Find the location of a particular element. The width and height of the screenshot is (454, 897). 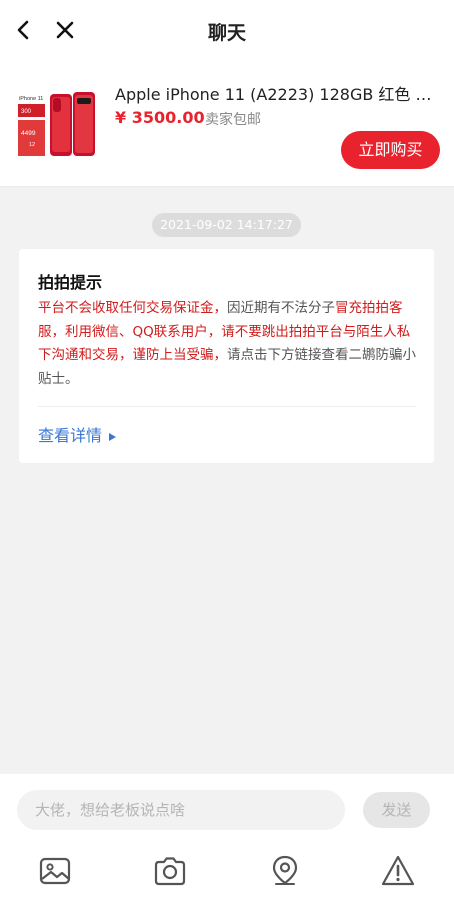

view-details-link: 查看详情 is located at coordinates (77, 434).